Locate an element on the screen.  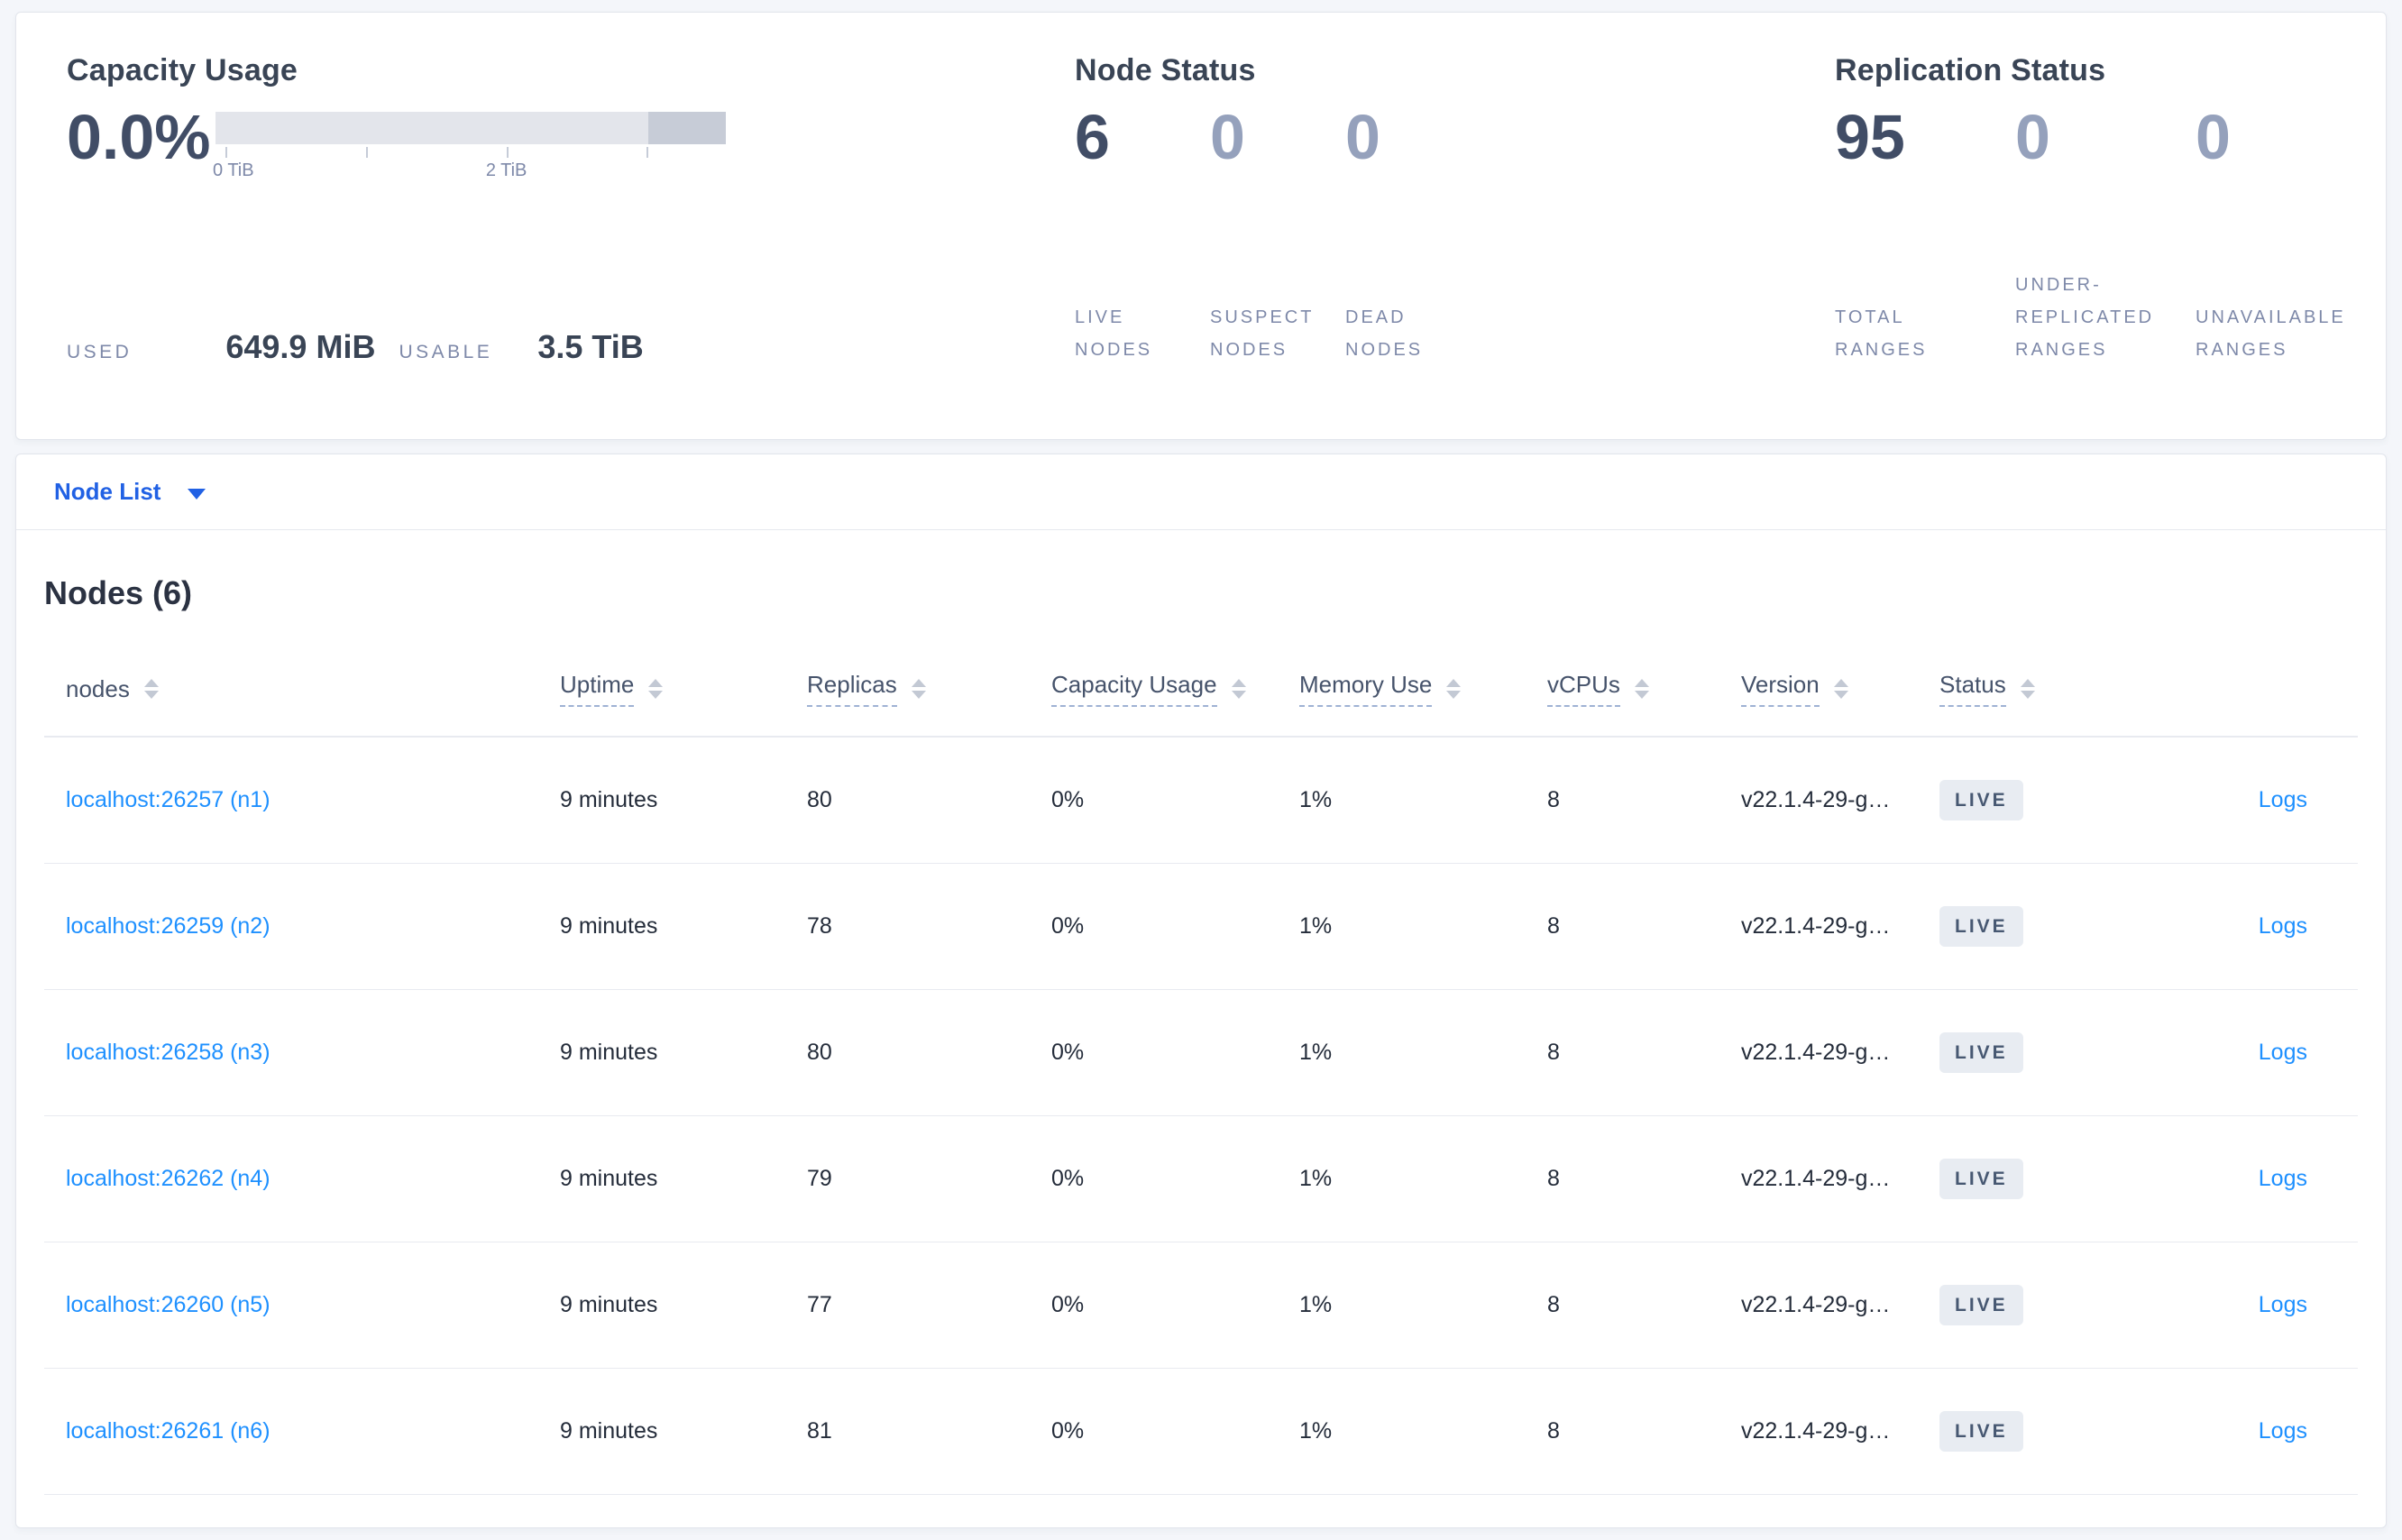
table-title: Nodes (6) is located at coordinates (118, 592).